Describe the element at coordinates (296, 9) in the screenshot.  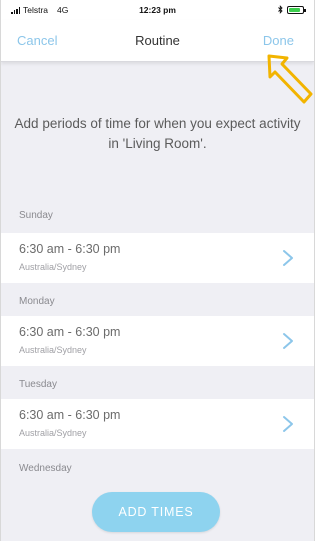
I see `battery-icon` at that location.